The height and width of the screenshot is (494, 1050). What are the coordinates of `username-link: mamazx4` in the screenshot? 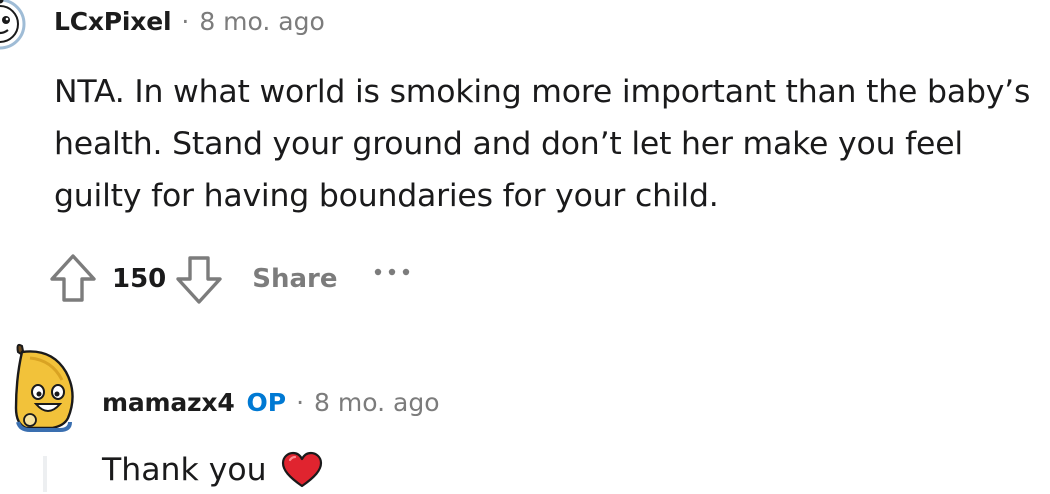 It's located at (168, 402).